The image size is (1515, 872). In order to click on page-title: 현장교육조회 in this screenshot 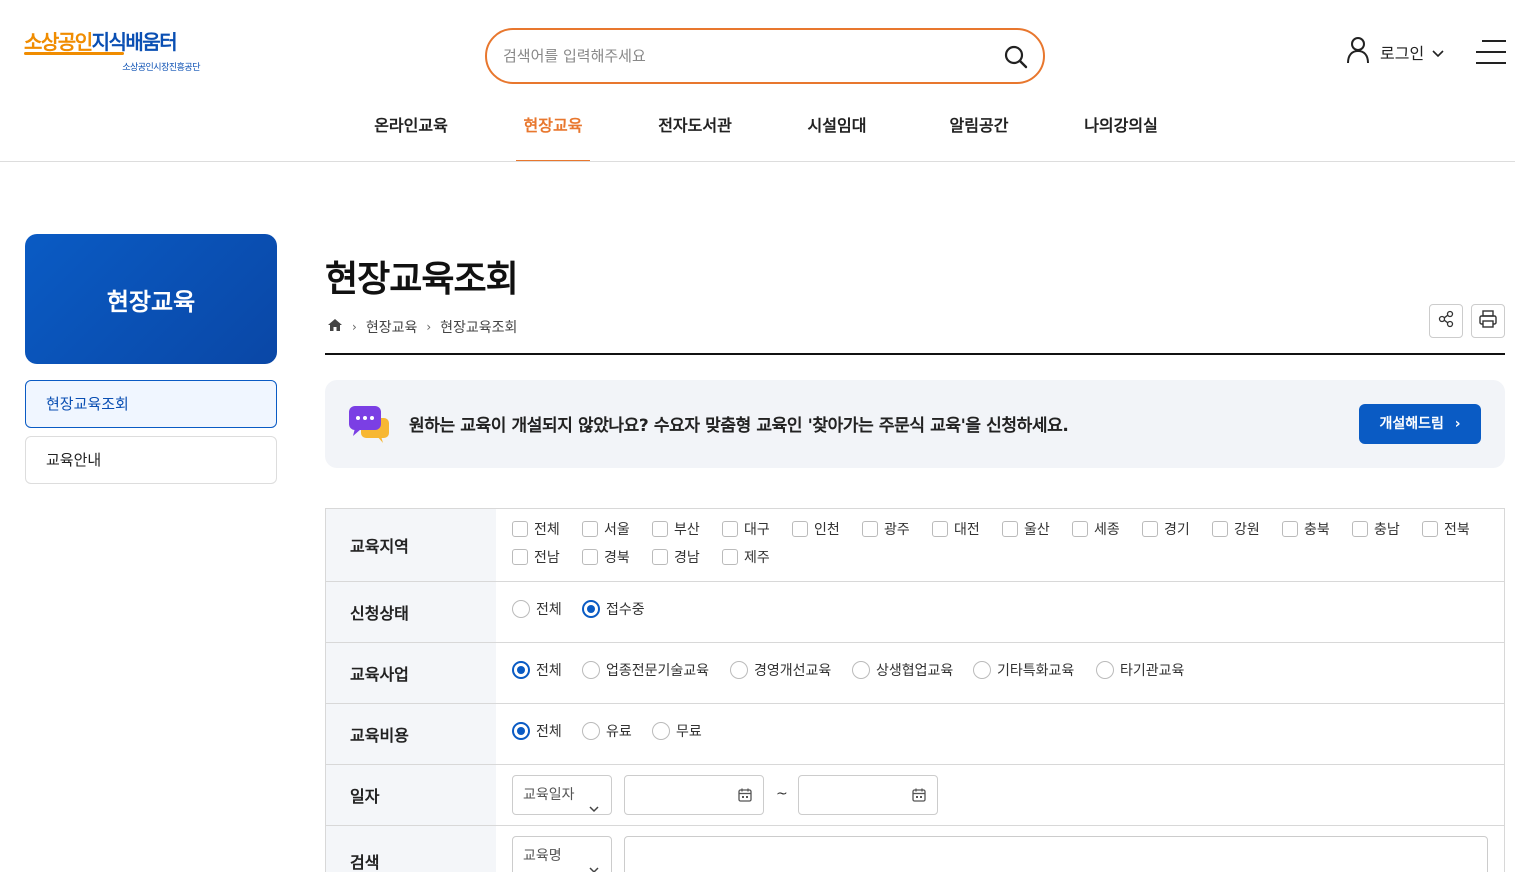, I will do `click(422, 279)`.